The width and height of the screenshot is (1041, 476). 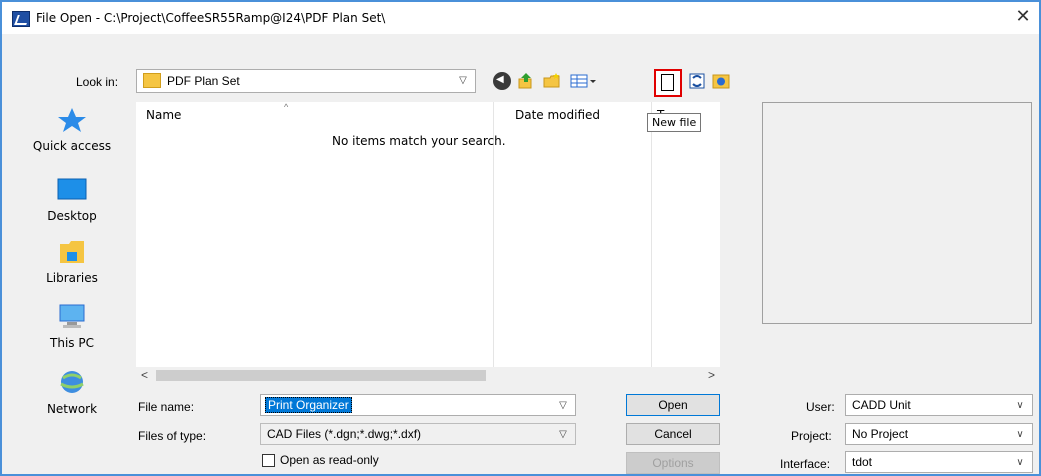 What do you see at coordinates (21, 19) in the screenshot?
I see `microstation-app-icon` at bounding box center [21, 19].